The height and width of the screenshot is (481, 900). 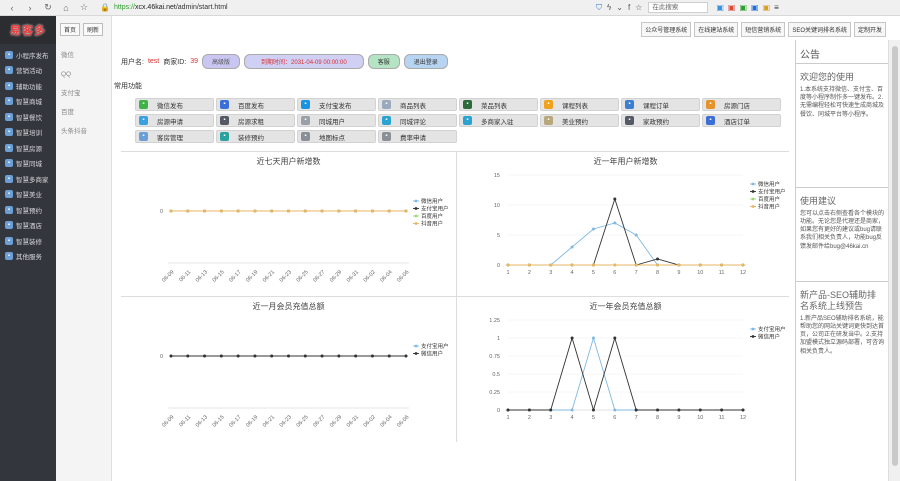 What do you see at coordinates (28, 148) in the screenshot?
I see `sidebar-item: ▪ 智慧房源` at bounding box center [28, 148].